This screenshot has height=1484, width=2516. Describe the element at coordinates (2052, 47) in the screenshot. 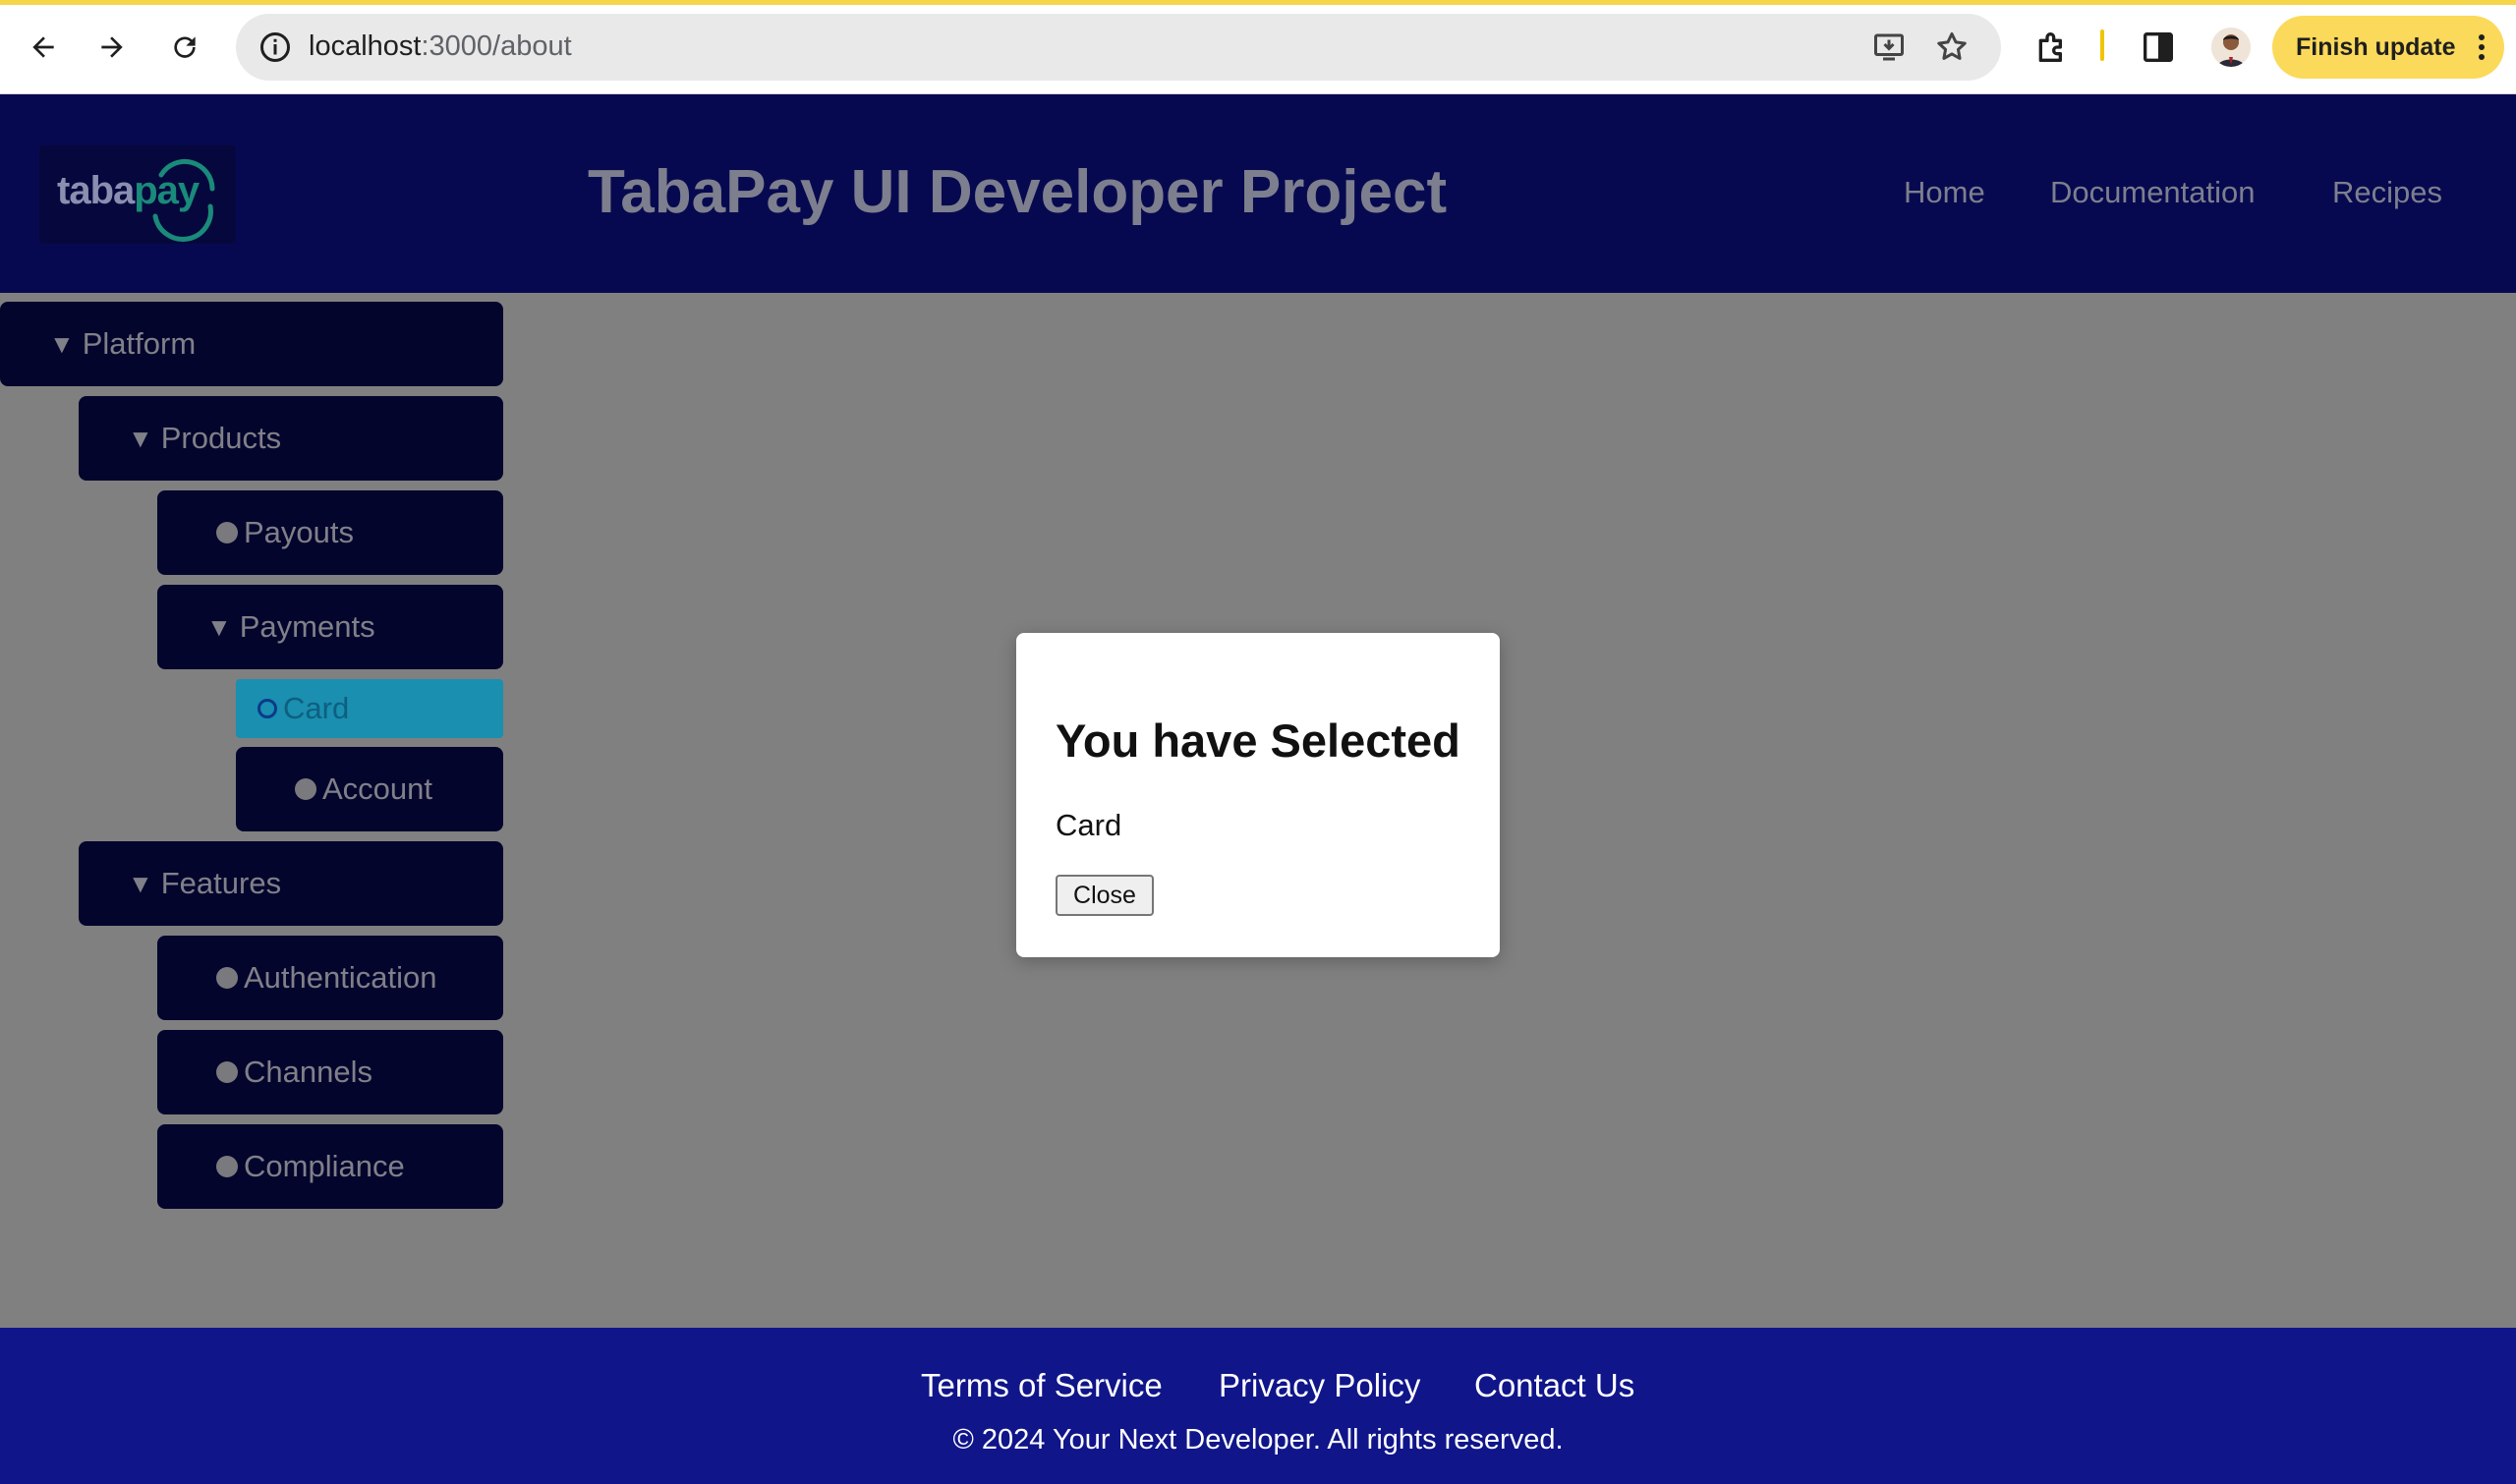

I see `extensions-puzzle-icon` at that location.